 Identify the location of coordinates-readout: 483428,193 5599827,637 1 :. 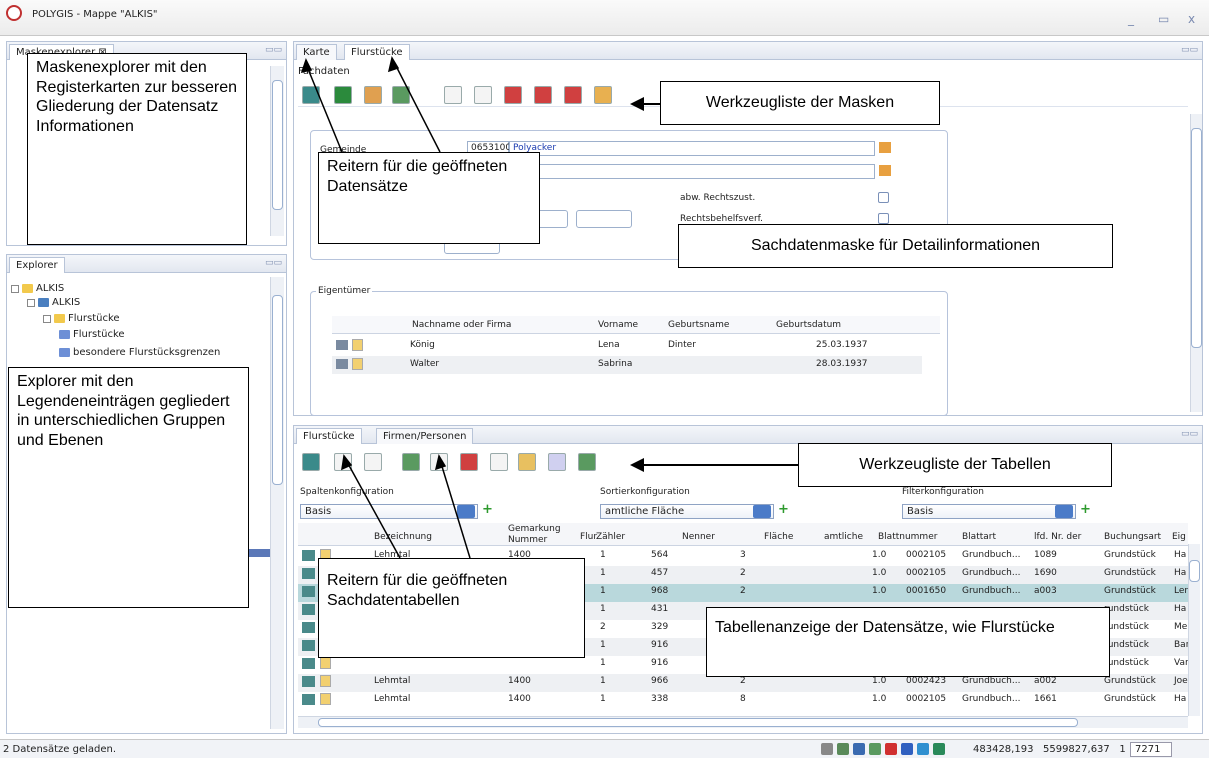
(1053, 749).